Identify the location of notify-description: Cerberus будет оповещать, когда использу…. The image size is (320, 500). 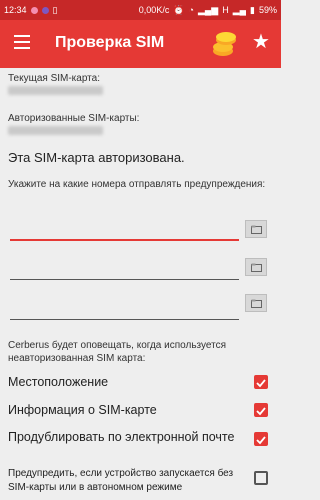
(117, 352).